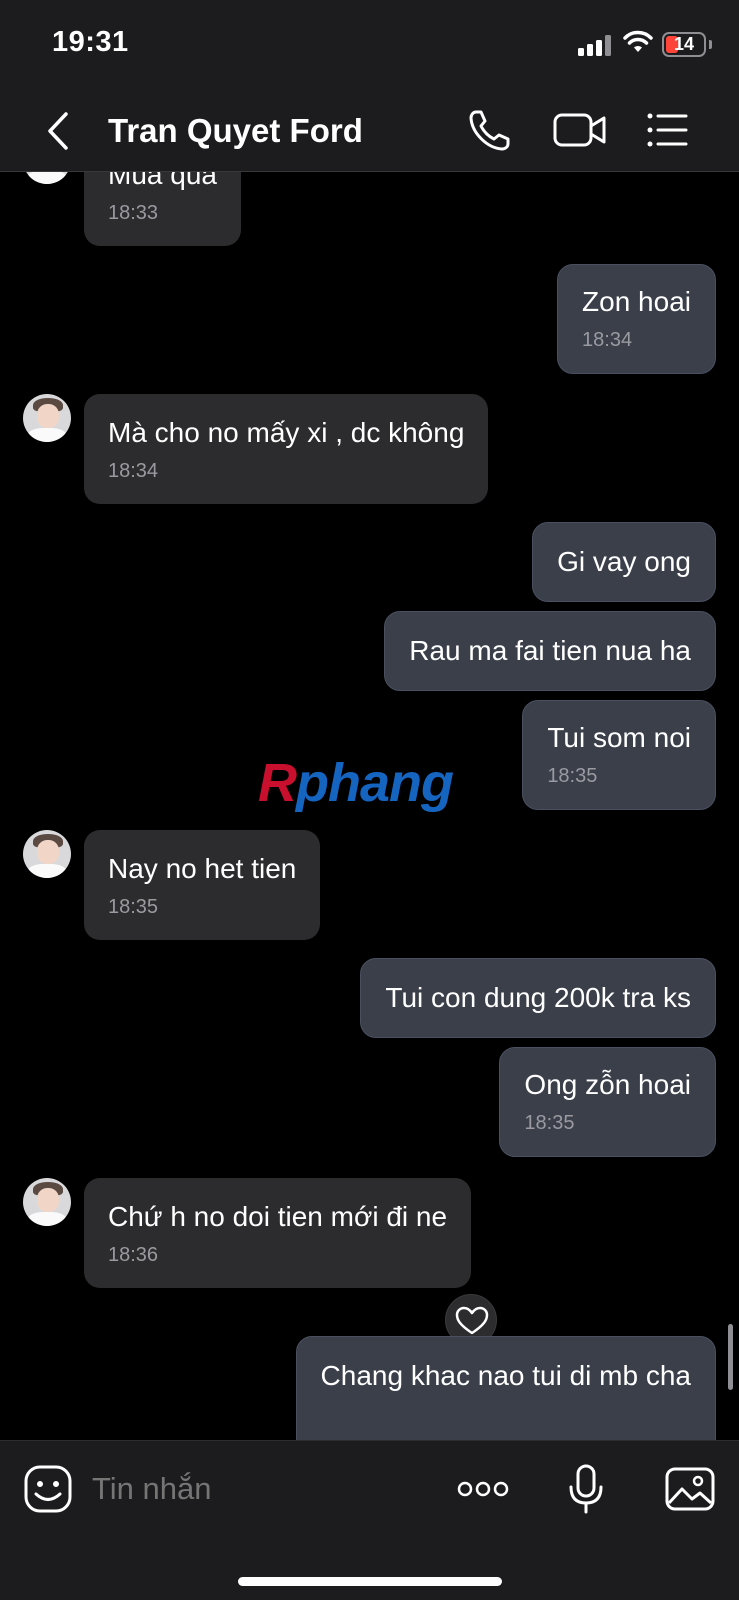 The image size is (739, 1600). I want to click on phone-icon, so click(490, 130).